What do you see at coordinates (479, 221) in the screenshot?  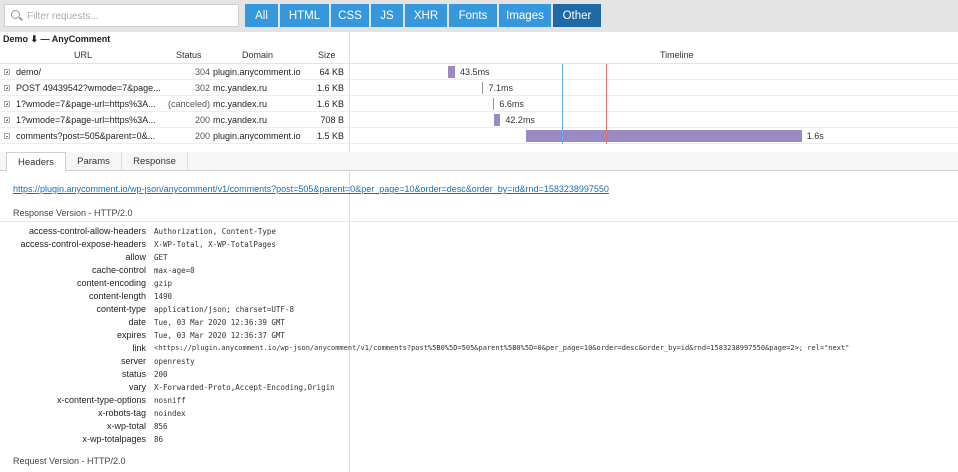 I see `section-separator` at bounding box center [479, 221].